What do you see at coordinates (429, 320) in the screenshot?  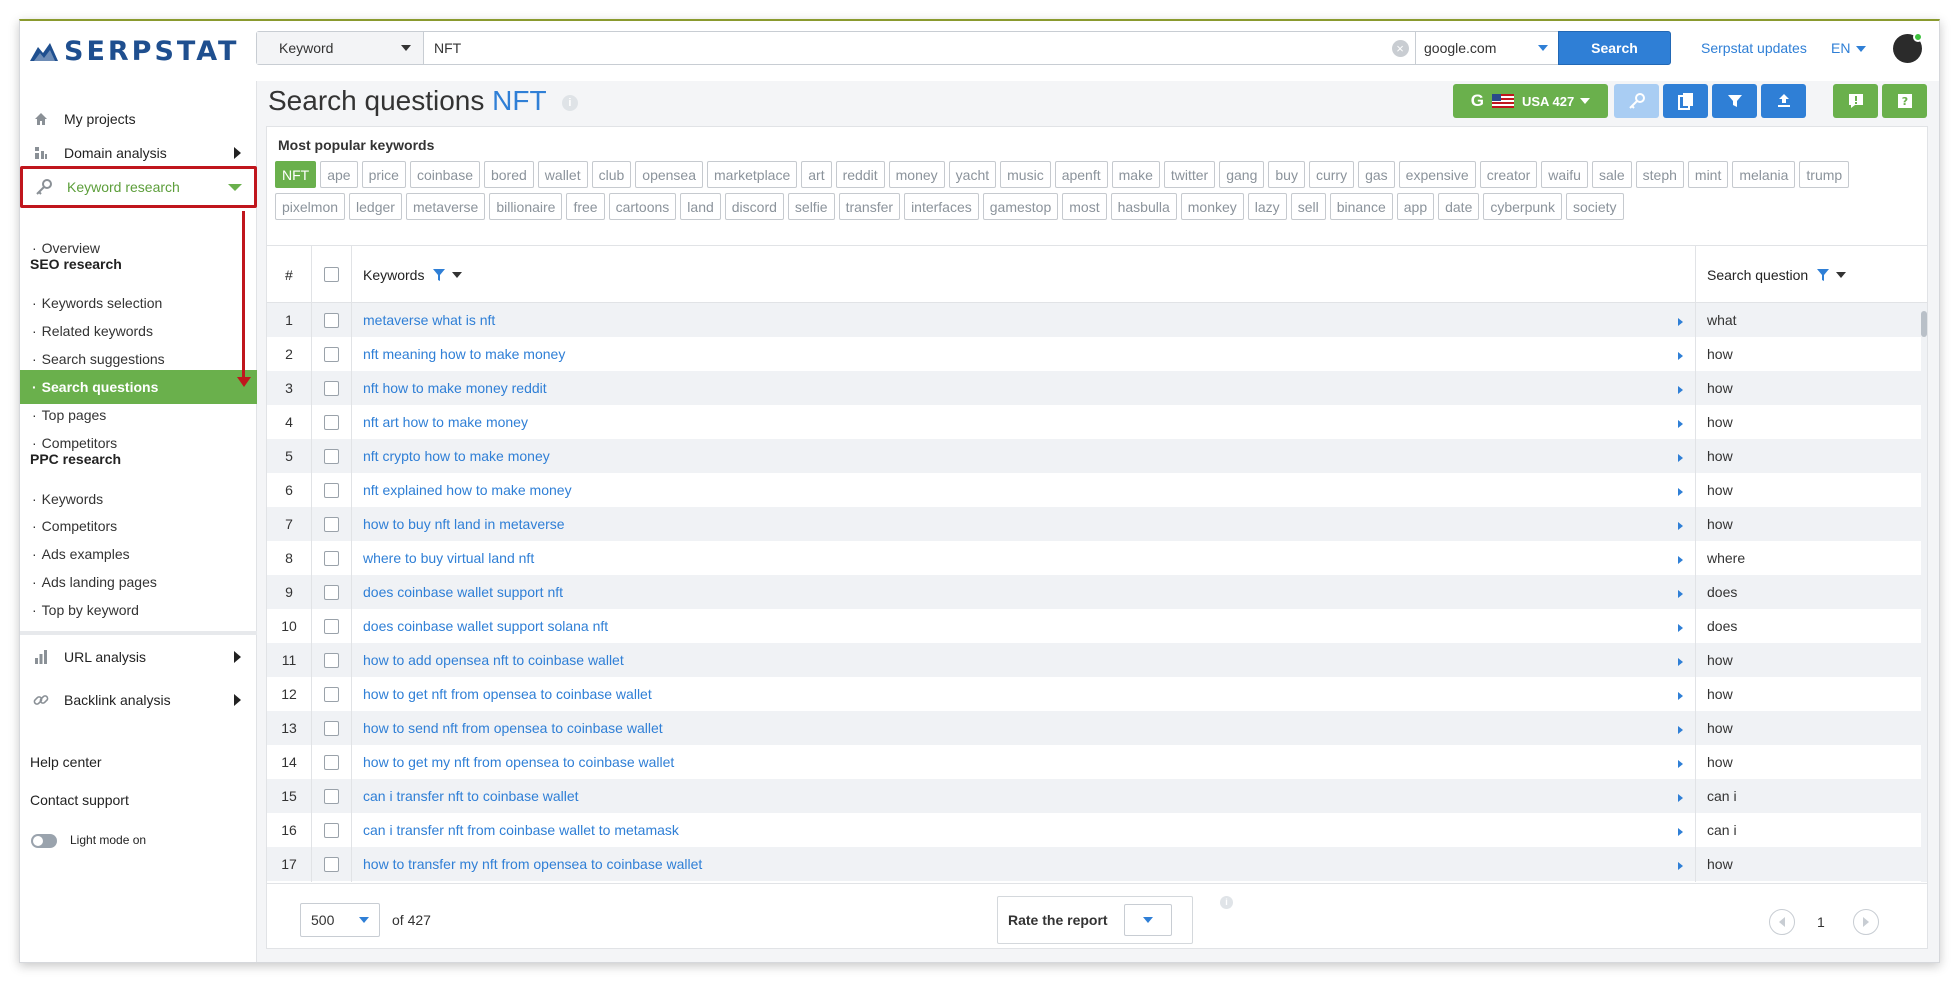 I see `keyword-link: metaverse what is nft` at bounding box center [429, 320].